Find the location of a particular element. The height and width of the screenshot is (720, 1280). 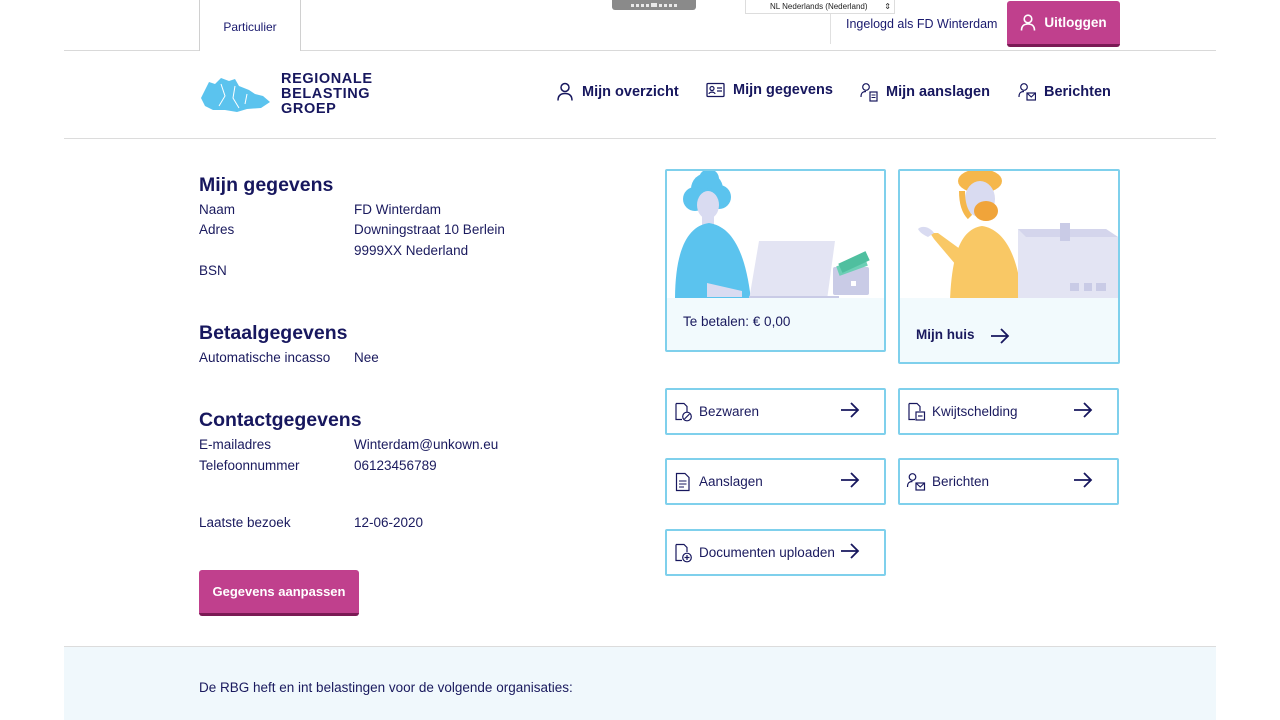

topbar-separator is located at coordinates (830, 29).